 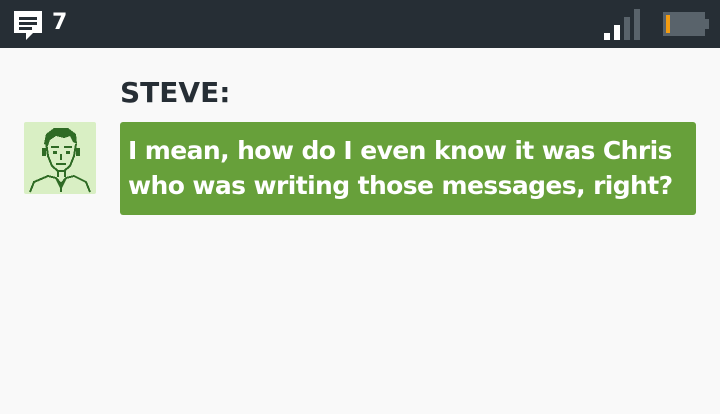 What do you see at coordinates (360, 24) in the screenshot?
I see `status-bar: 7` at bounding box center [360, 24].